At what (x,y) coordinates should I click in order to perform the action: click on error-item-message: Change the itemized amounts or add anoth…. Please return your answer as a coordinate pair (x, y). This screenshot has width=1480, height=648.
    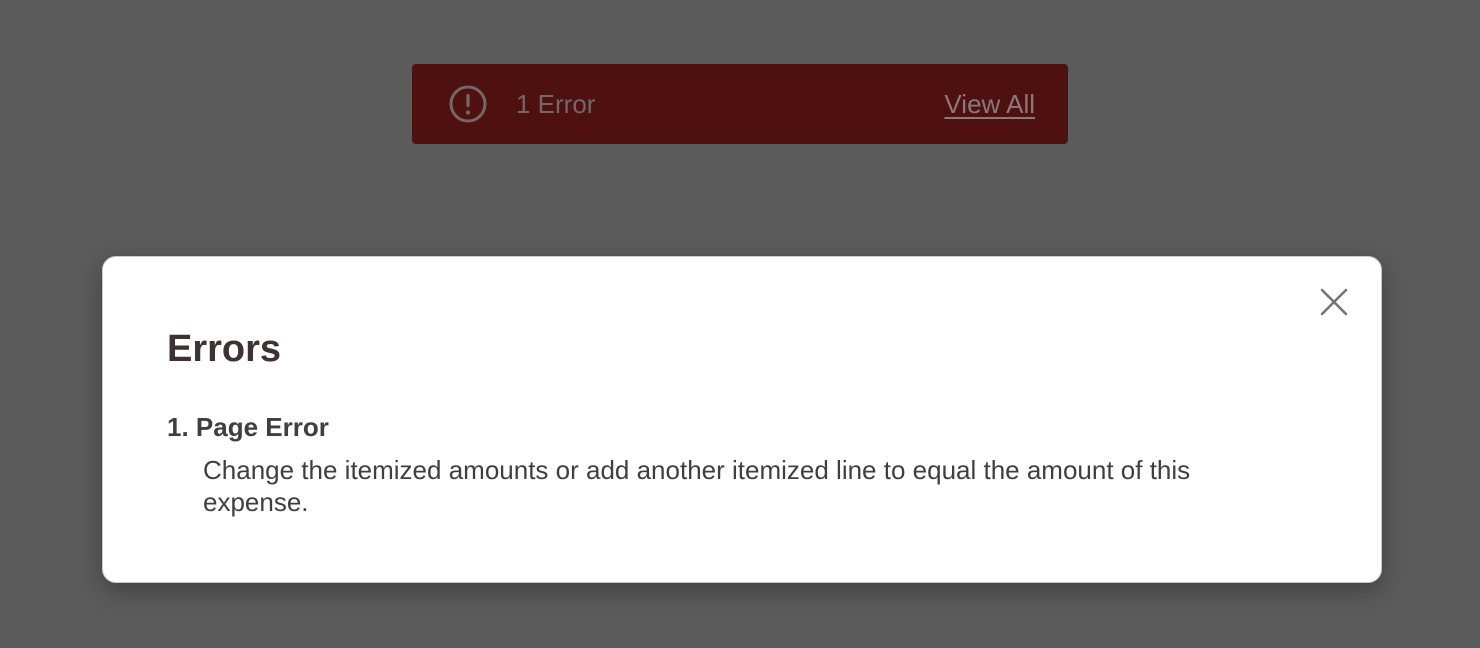
    Looking at the image, I should click on (697, 486).